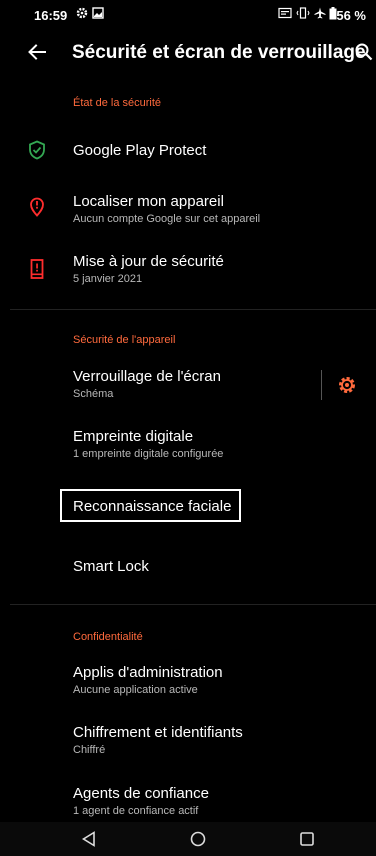  I want to click on section-header-device-security: Sécurité de l'appareil, so click(124, 340).